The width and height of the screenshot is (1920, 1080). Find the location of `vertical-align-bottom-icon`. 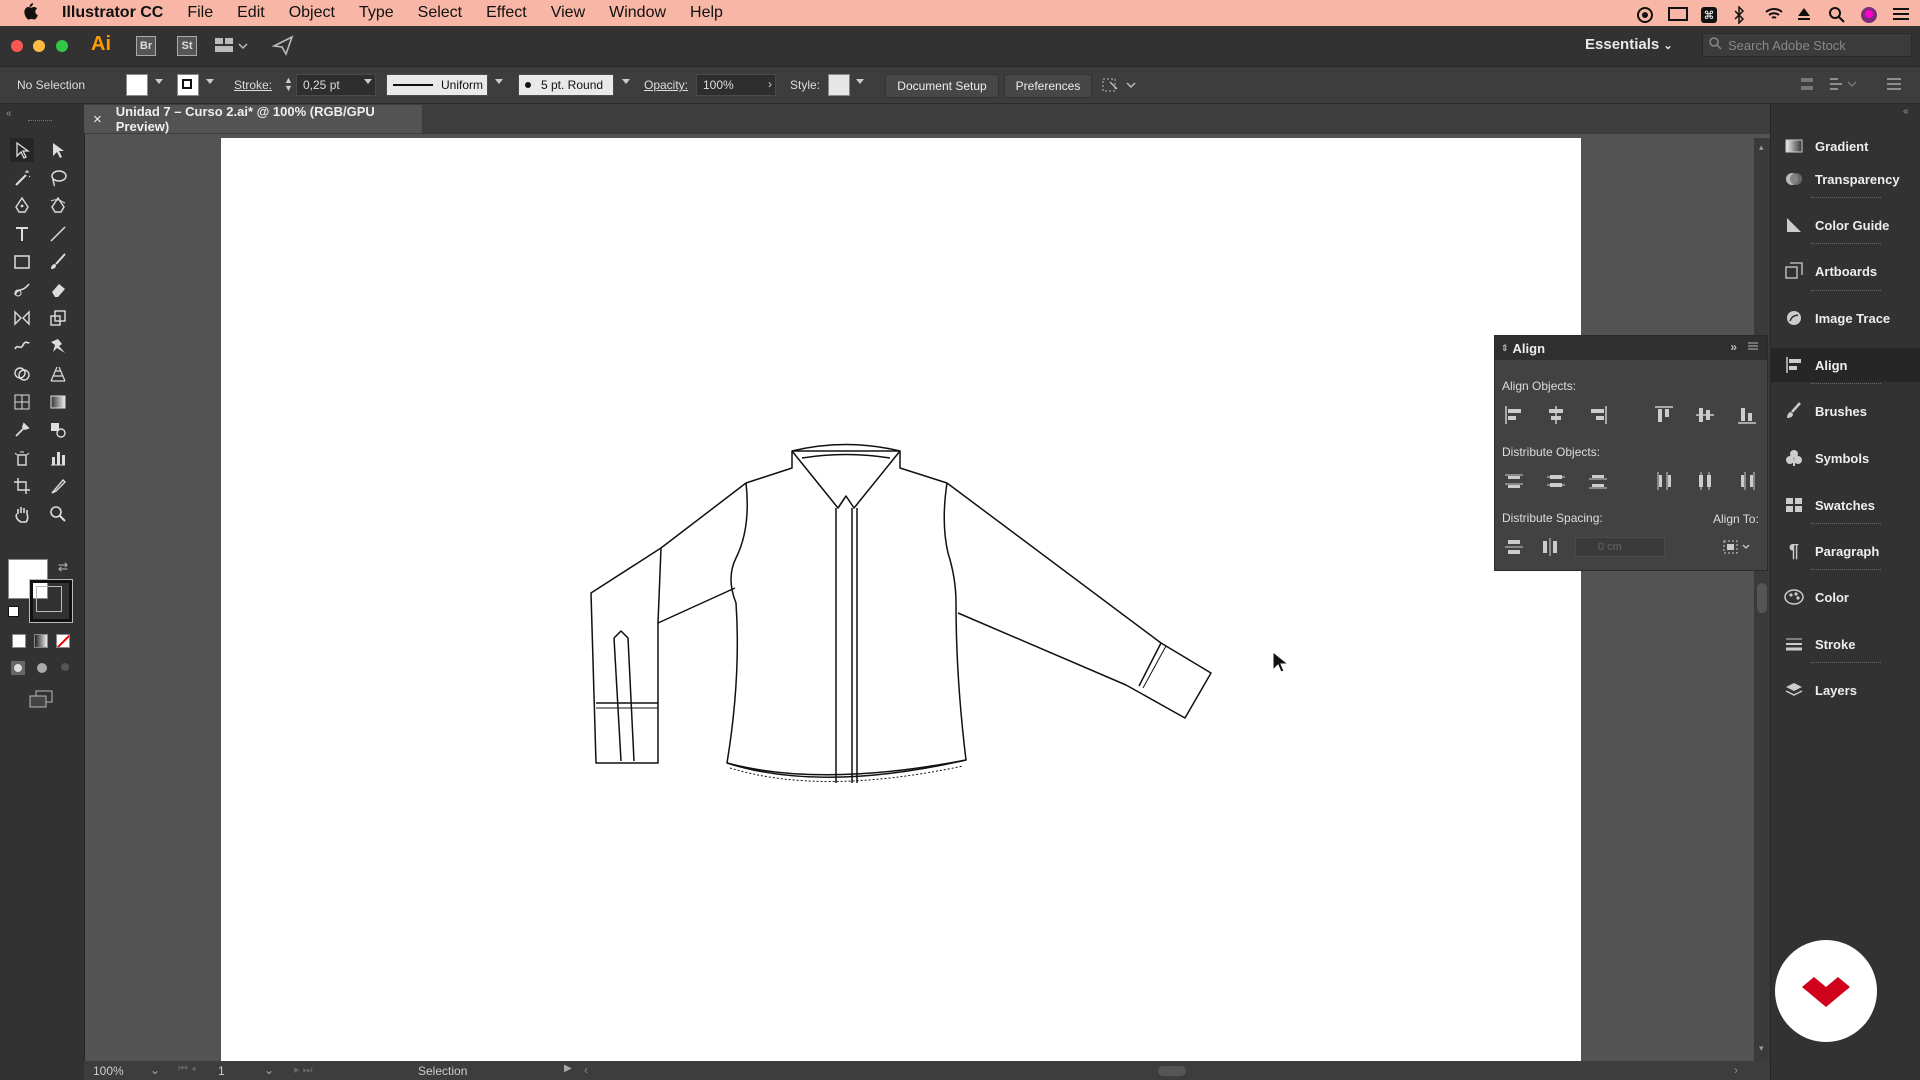

vertical-align-bottom-icon is located at coordinates (1747, 415).